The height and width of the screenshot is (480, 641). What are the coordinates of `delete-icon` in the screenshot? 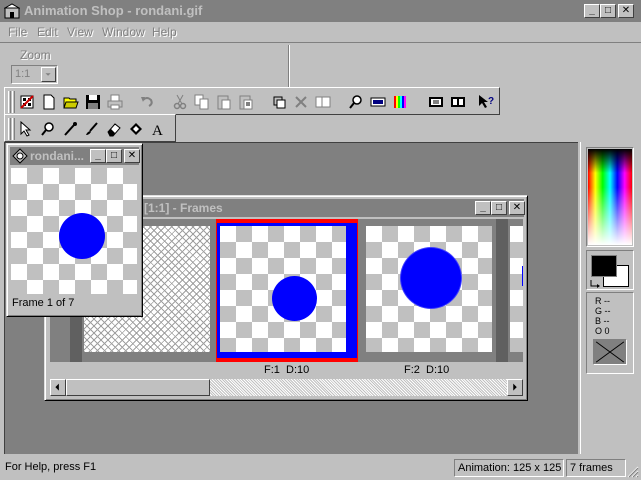 It's located at (301, 102).